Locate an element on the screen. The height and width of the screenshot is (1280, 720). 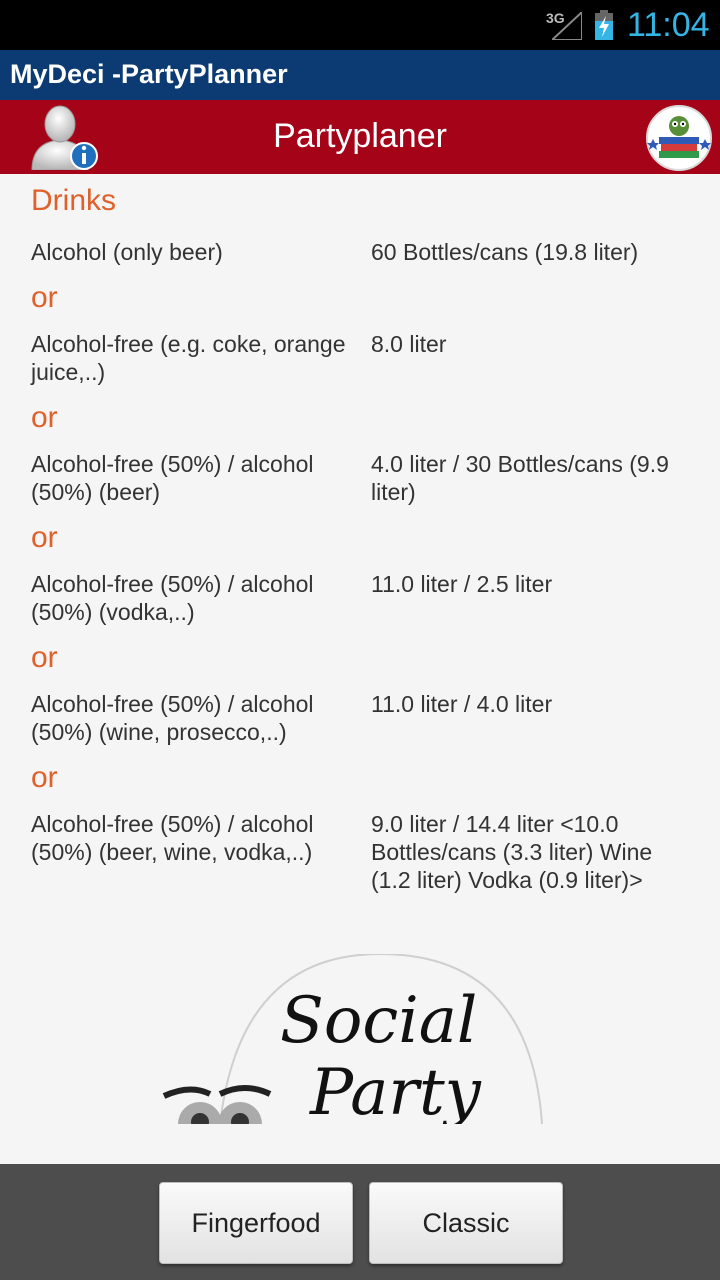
social-logo-line1: Social is located at coordinates (378, 1021).